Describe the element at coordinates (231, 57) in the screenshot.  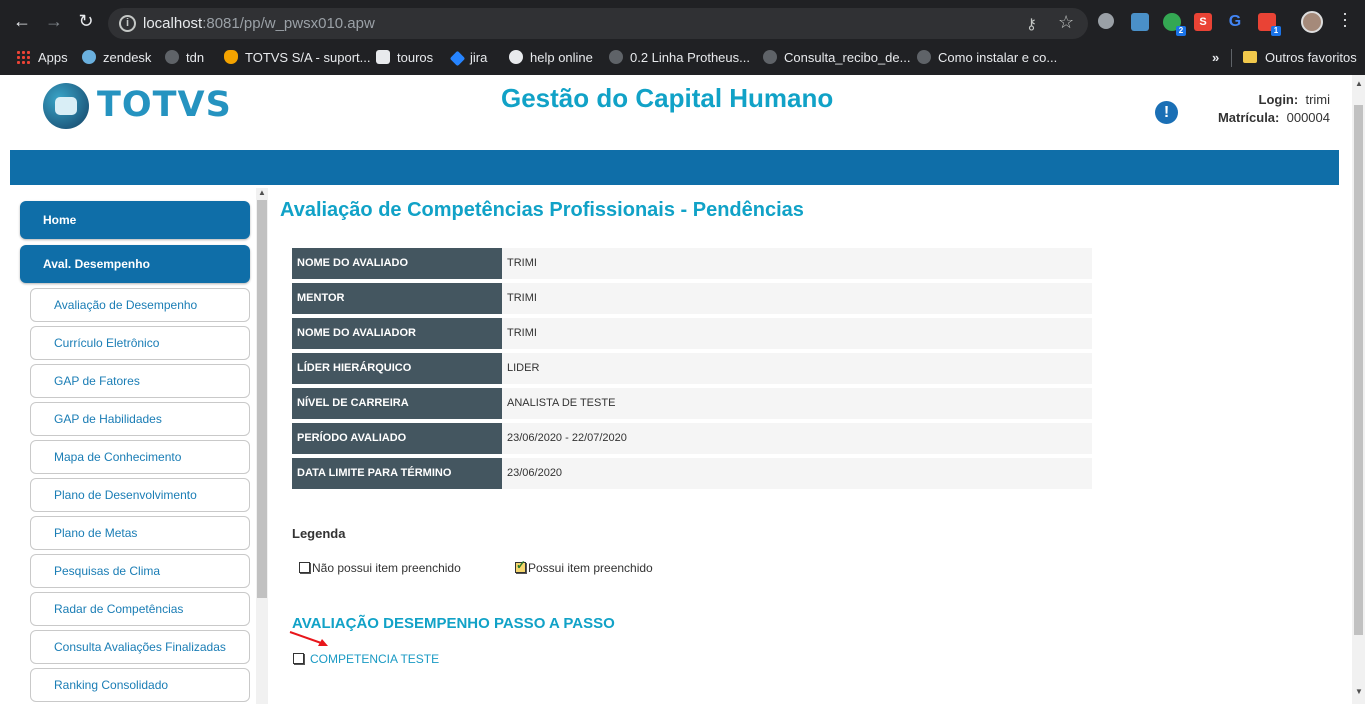
I see `flame-icon` at that location.